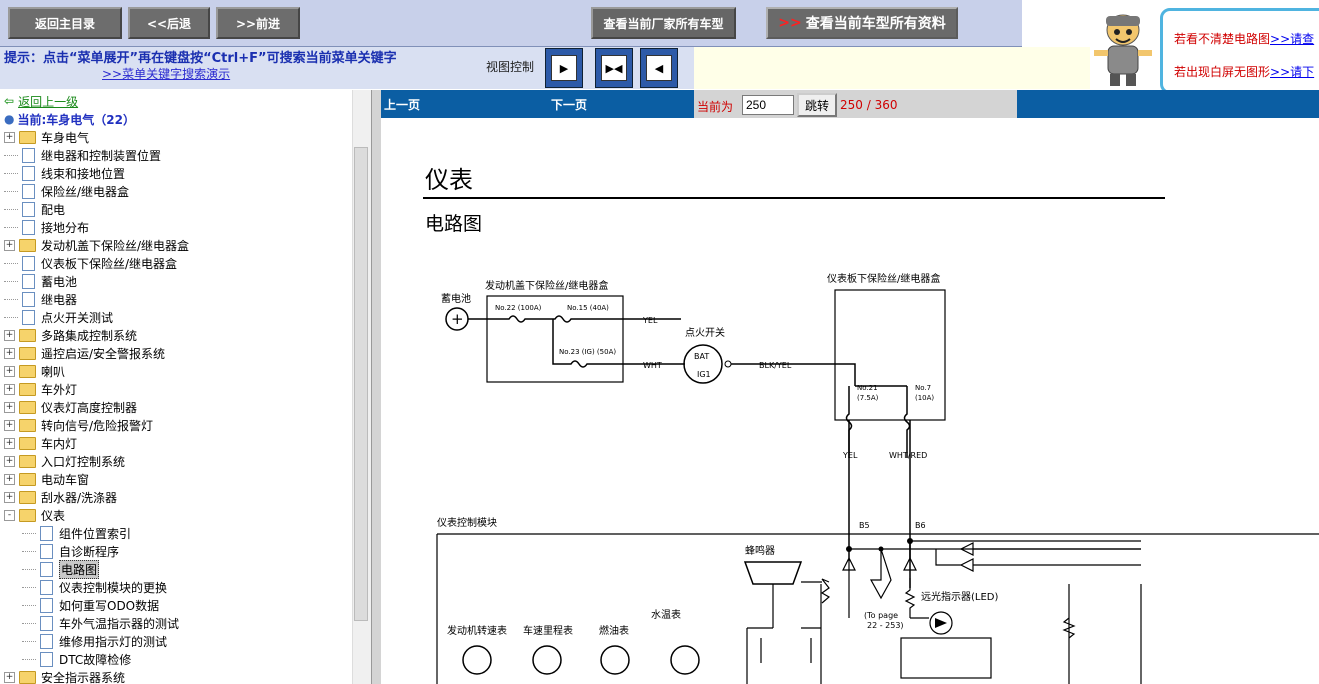 Image resolution: width=1319 pixels, height=684 pixels. I want to click on speedo-label: 车速里程表, so click(548, 630).